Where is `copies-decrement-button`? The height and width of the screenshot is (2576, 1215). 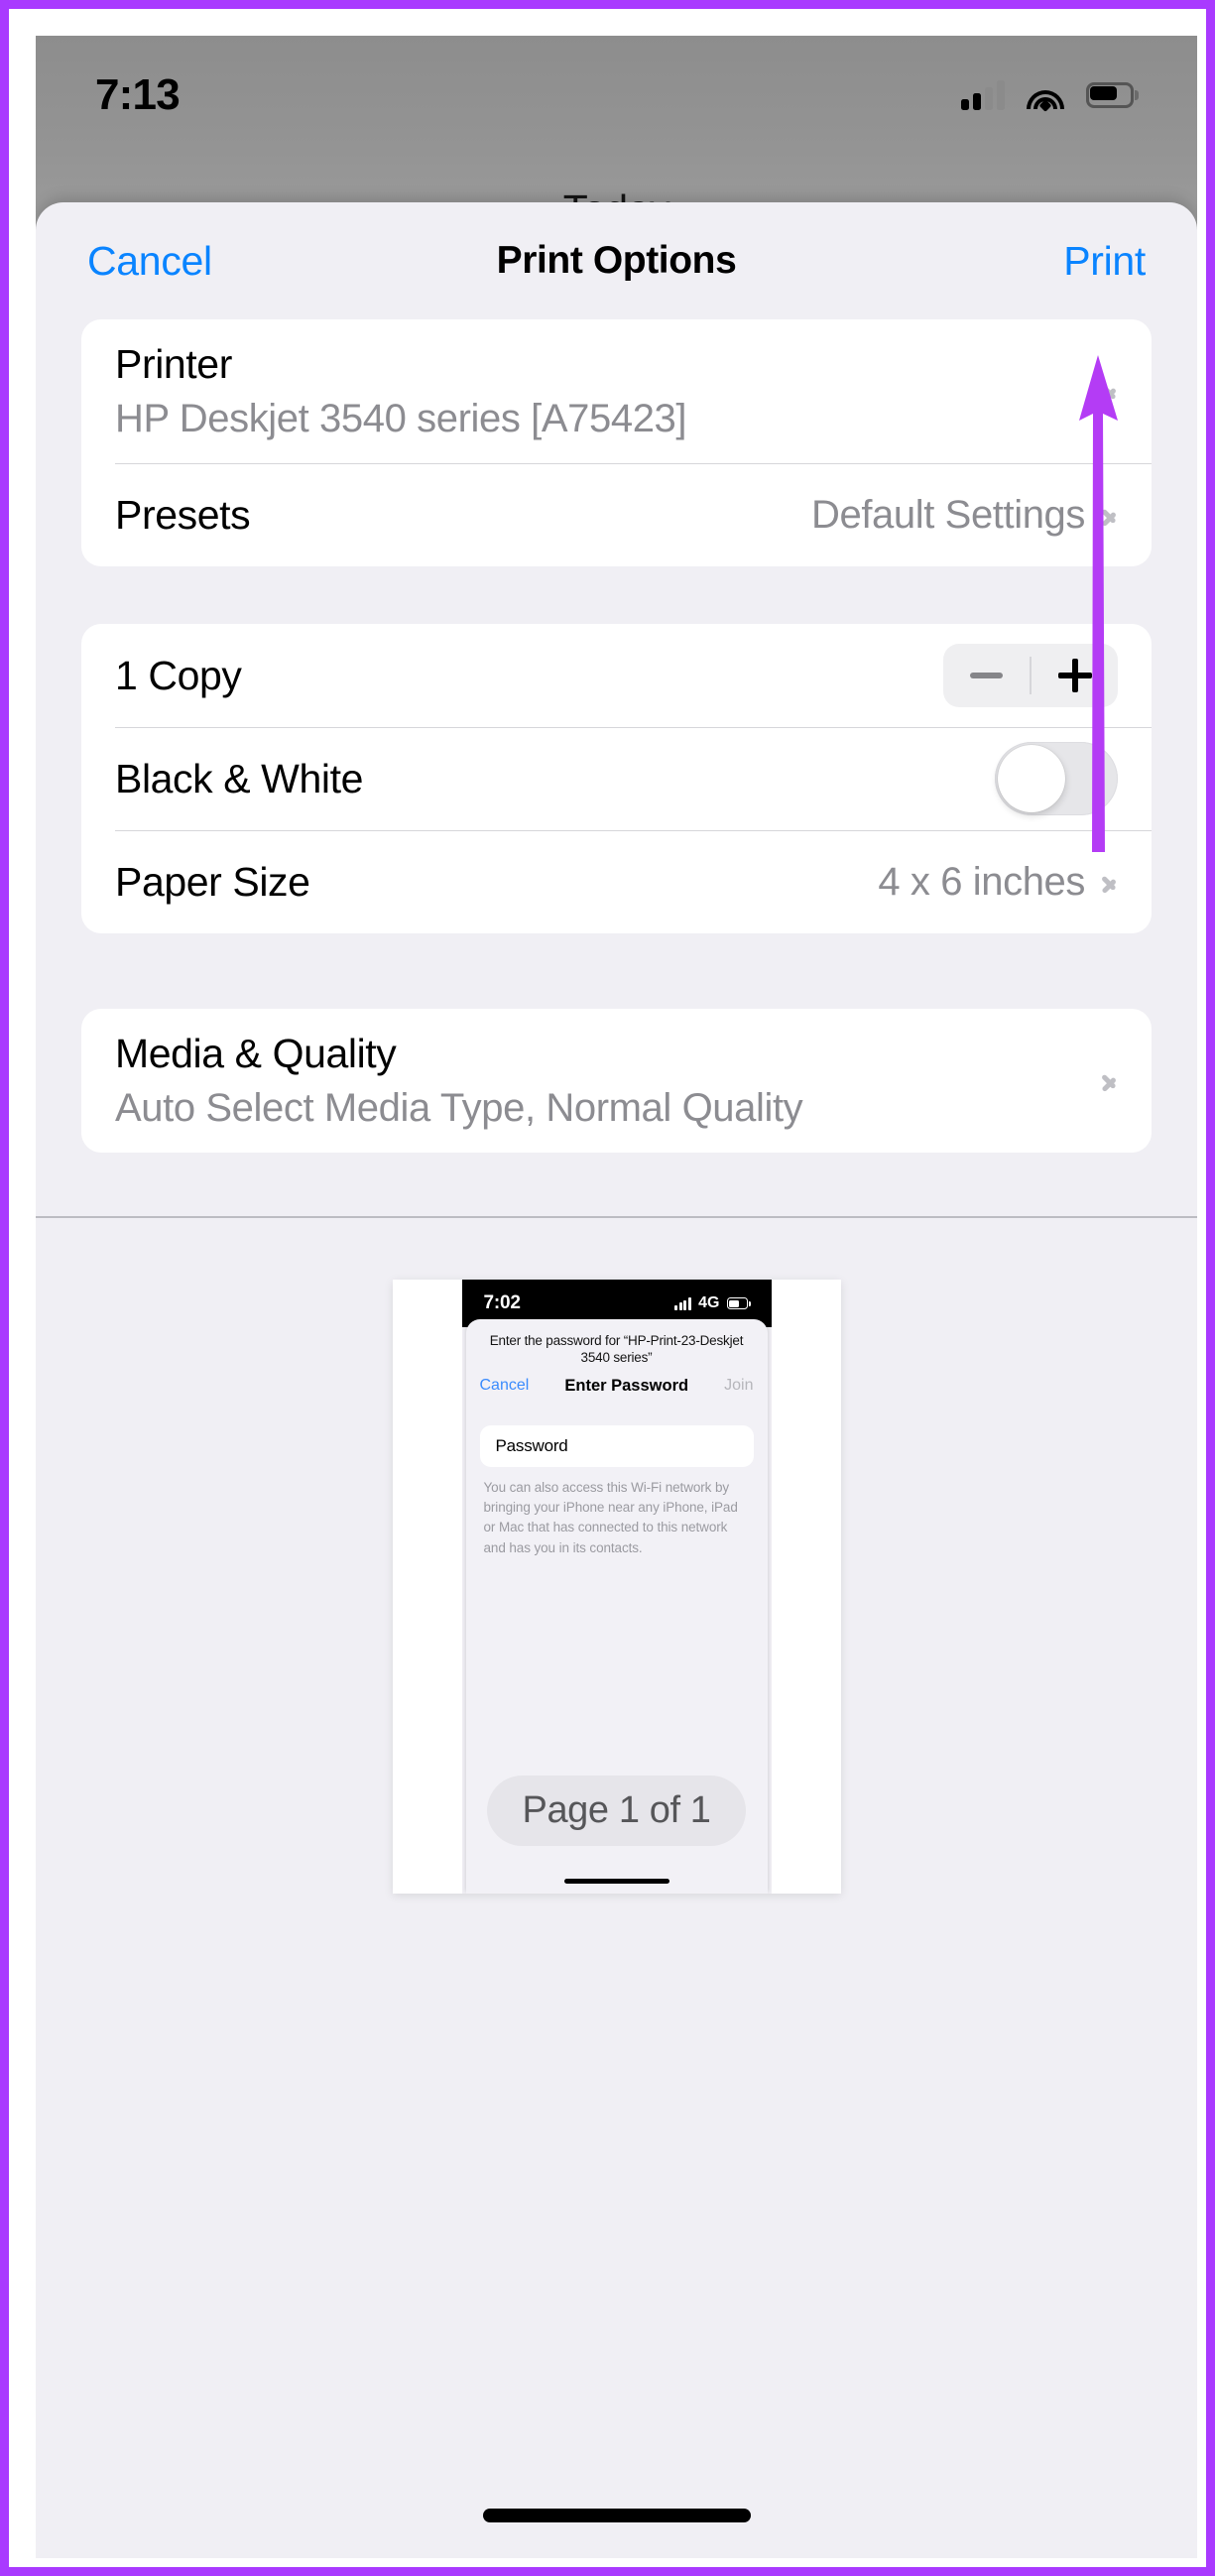
copies-decrement-button is located at coordinates (986, 675).